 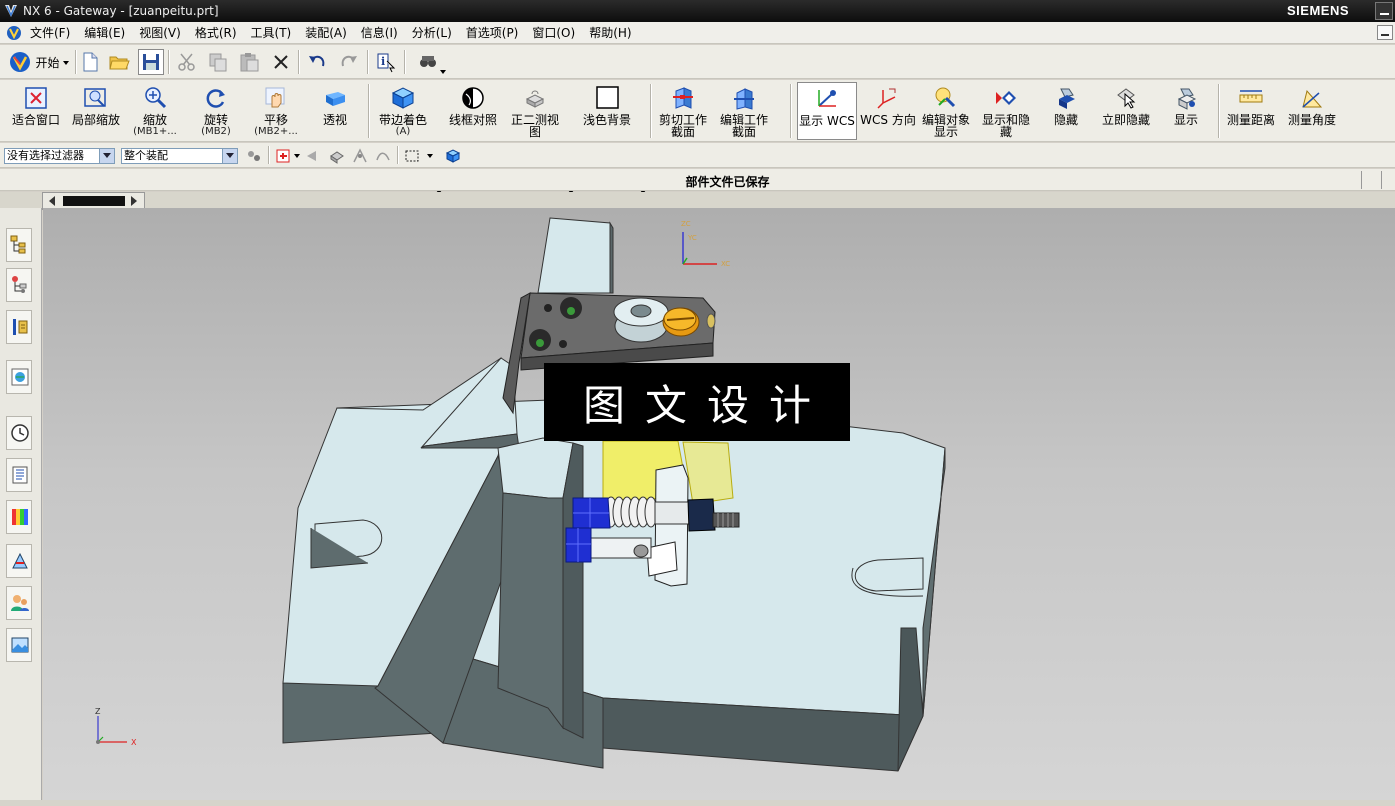 What do you see at coordinates (216, 111) in the screenshot?
I see `rotate-button: 旋转 (MB2)` at bounding box center [216, 111].